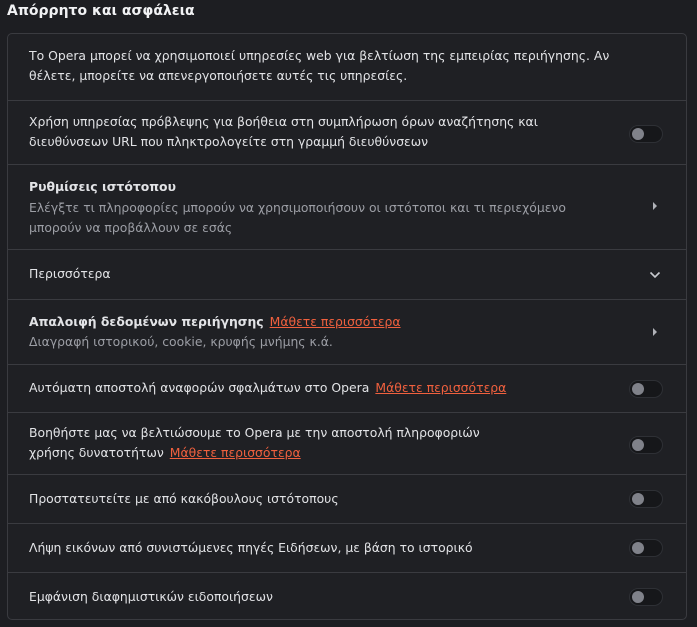 Image resolution: width=697 pixels, height=627 pixels. I want to click on news-images-toggle, so click(646, 548).